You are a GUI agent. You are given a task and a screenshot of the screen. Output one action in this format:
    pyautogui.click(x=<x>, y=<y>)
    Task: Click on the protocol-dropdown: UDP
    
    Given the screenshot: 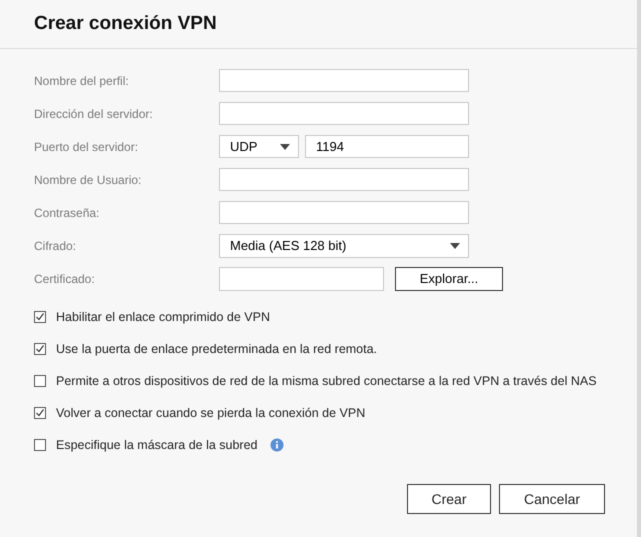 What is the action you would take?
    pyautogui.click(x=259, y=146)
    